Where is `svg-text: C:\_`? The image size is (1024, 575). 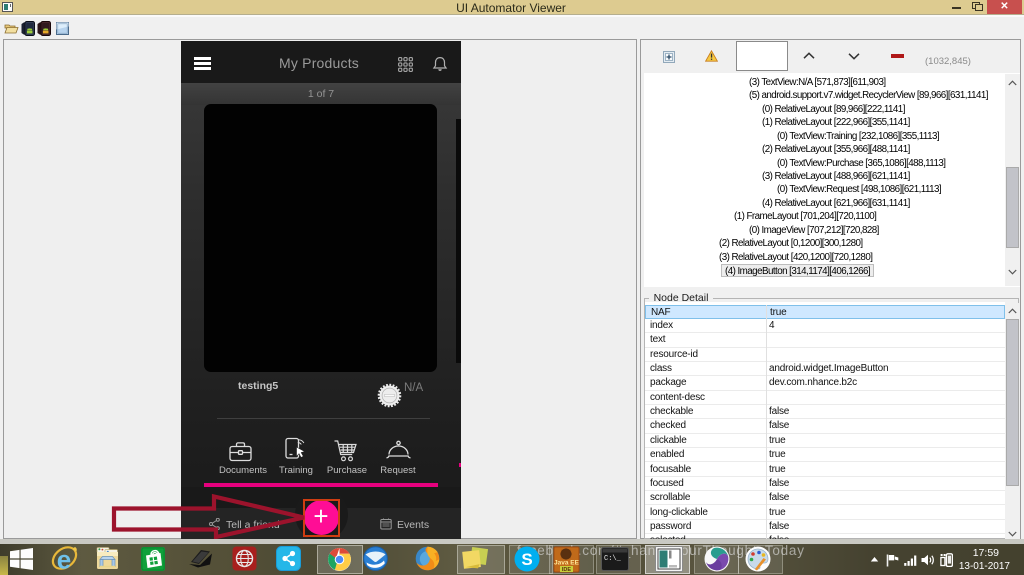
svg-text: C:\_ is located at coordinates (613, 559).